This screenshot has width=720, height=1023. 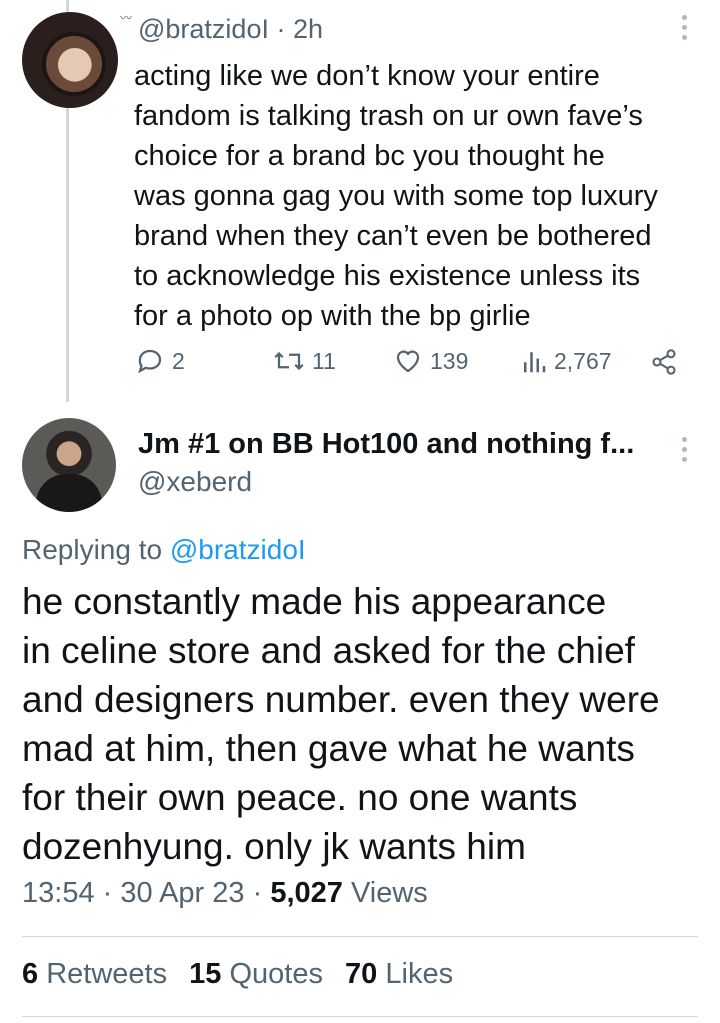 I want to click on replying-prefix: Replying to, so click(x=96, y=549).